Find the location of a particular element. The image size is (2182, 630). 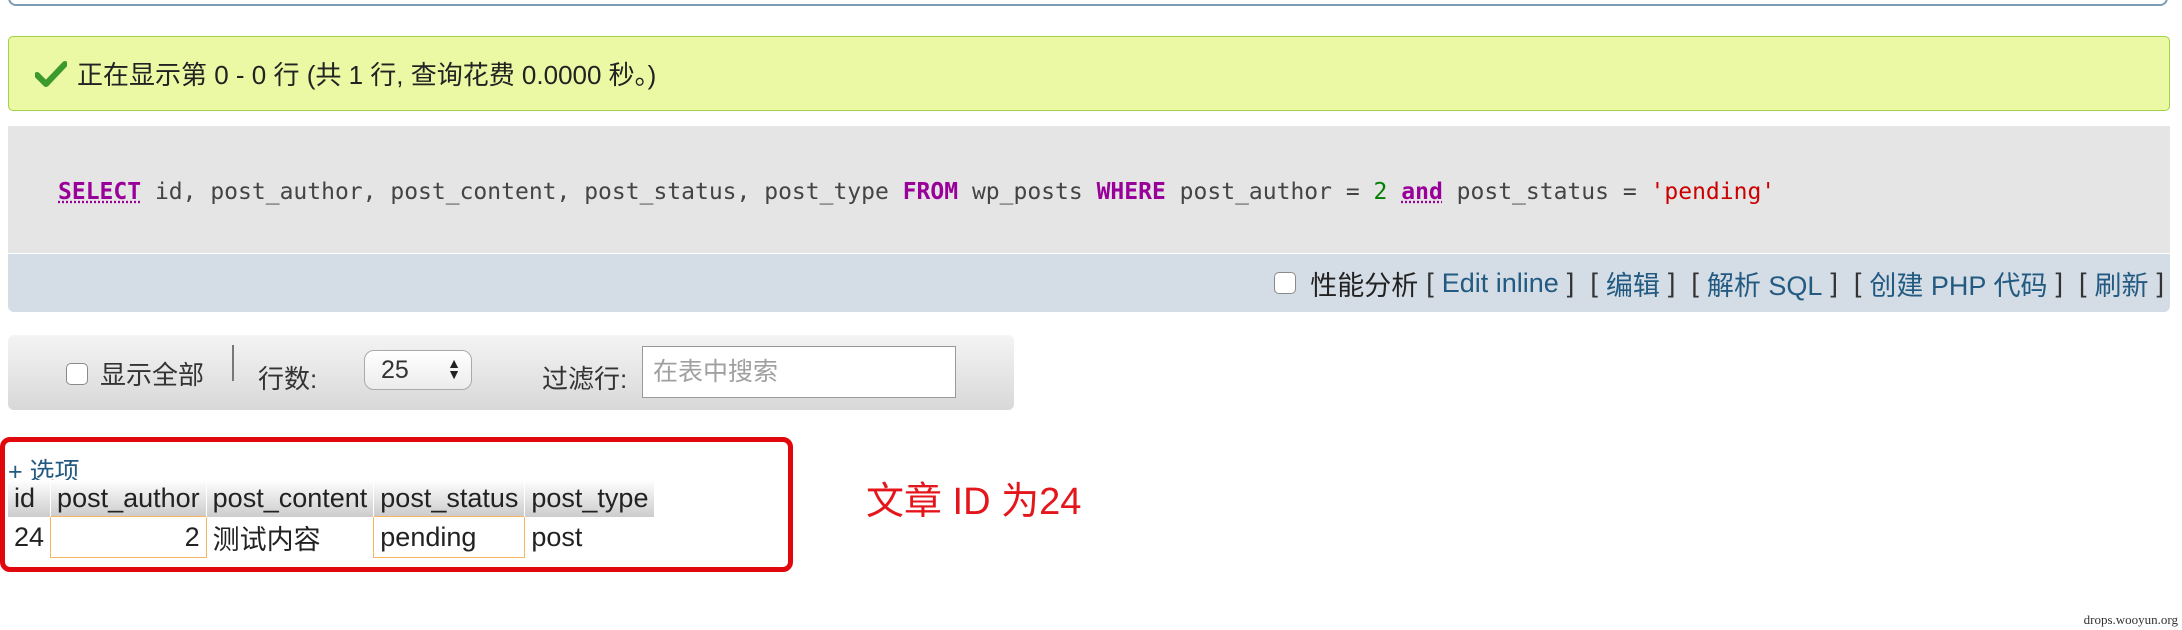

sql-condition-2: post_status = is located at coordinates (1546, 192).